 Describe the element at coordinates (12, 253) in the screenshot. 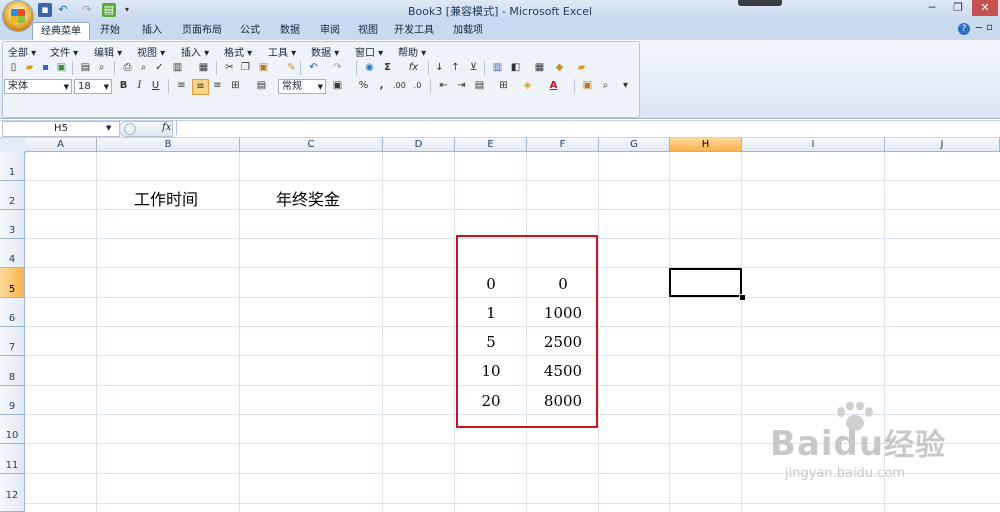

I see `row-header-4: 4` at that location.